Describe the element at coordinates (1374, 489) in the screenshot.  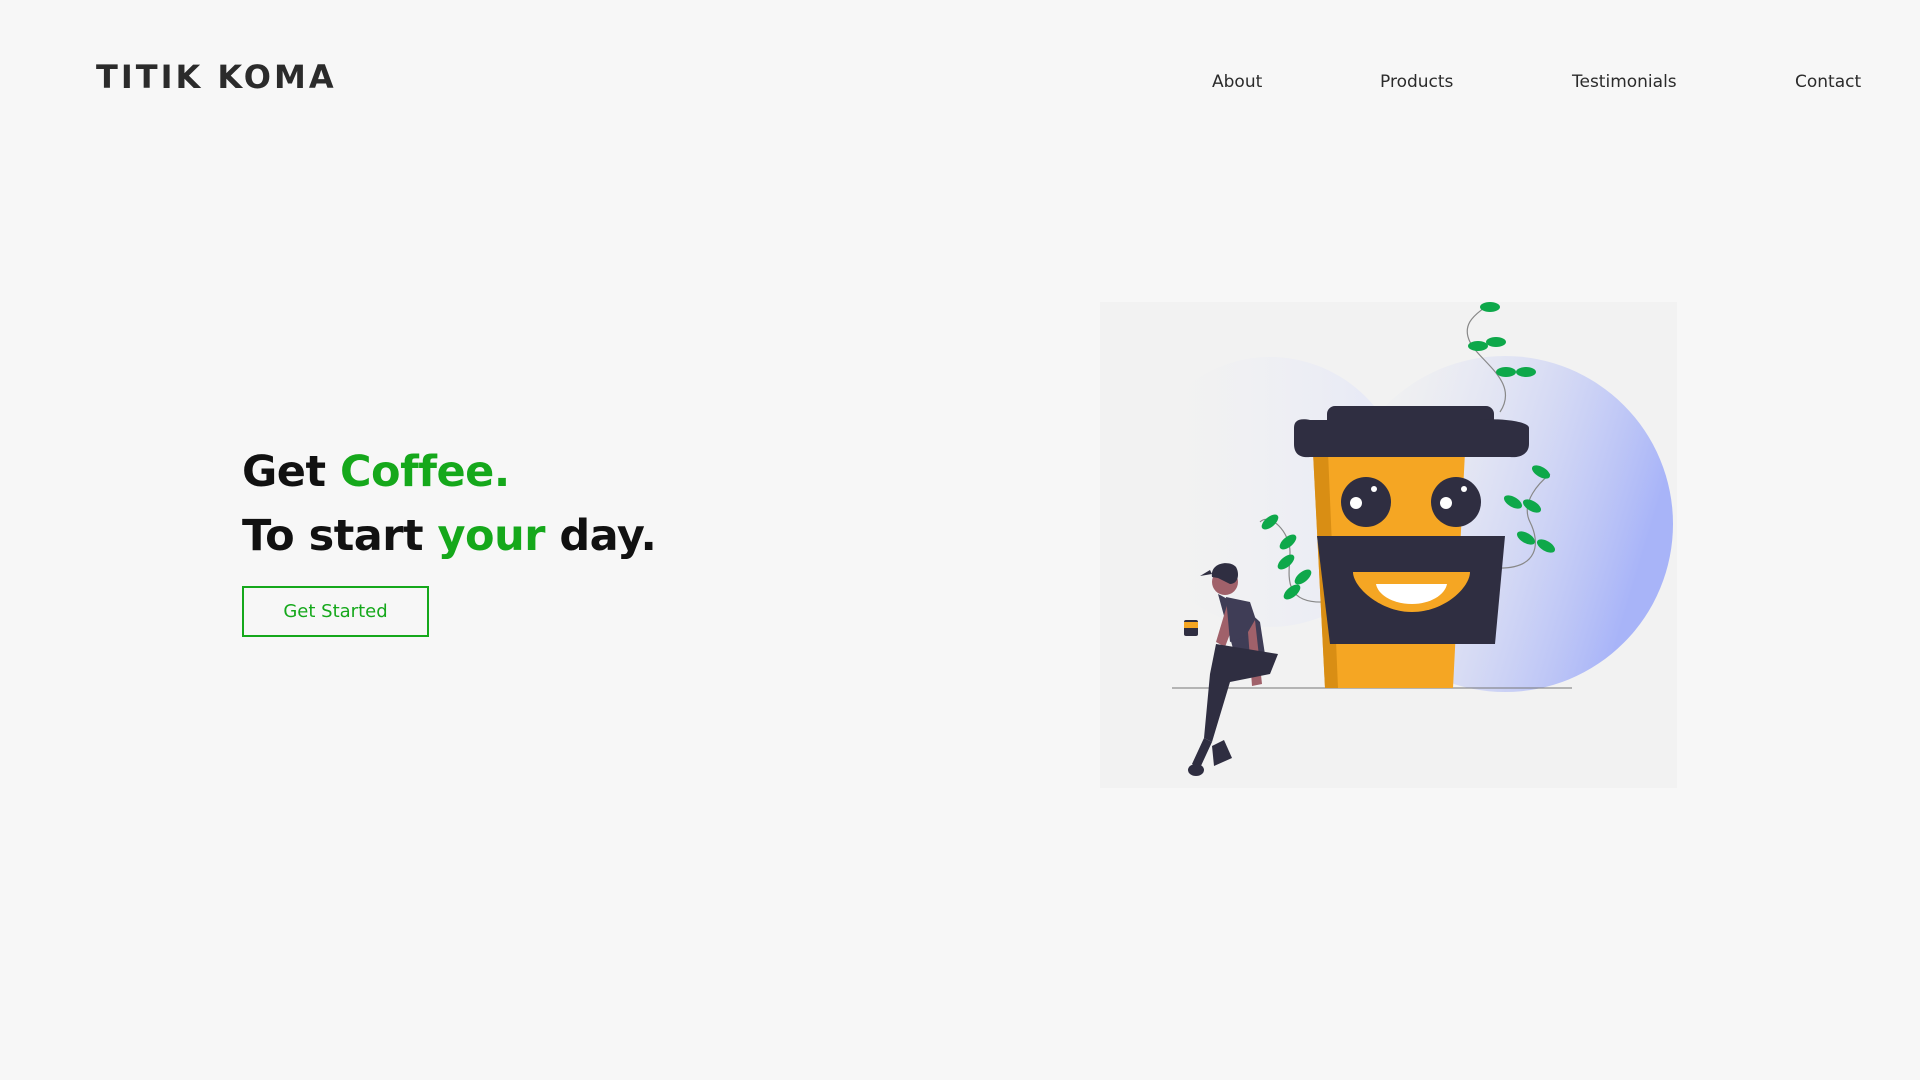
I see `left-eye-sparkle` at that location.